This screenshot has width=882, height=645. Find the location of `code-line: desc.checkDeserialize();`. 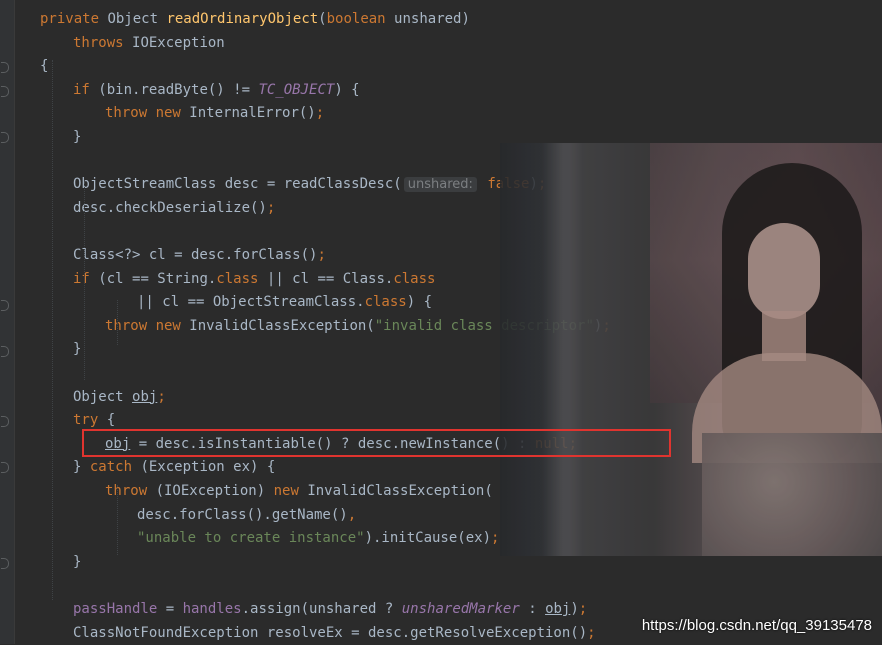

code-line: desc.checkDeserialize(); is located at coordinates (174, 208).